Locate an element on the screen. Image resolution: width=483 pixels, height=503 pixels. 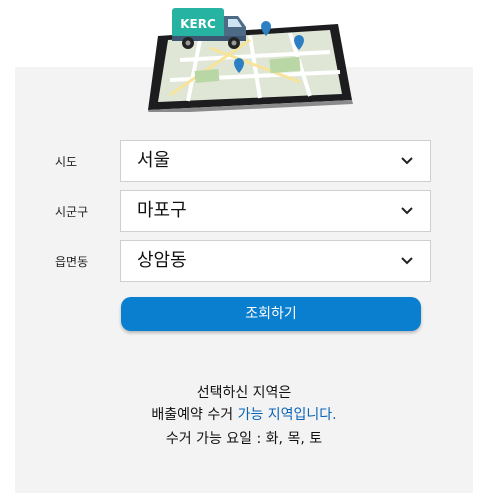
row-sido: 시도 서울 is located at coordinates (244, 162).